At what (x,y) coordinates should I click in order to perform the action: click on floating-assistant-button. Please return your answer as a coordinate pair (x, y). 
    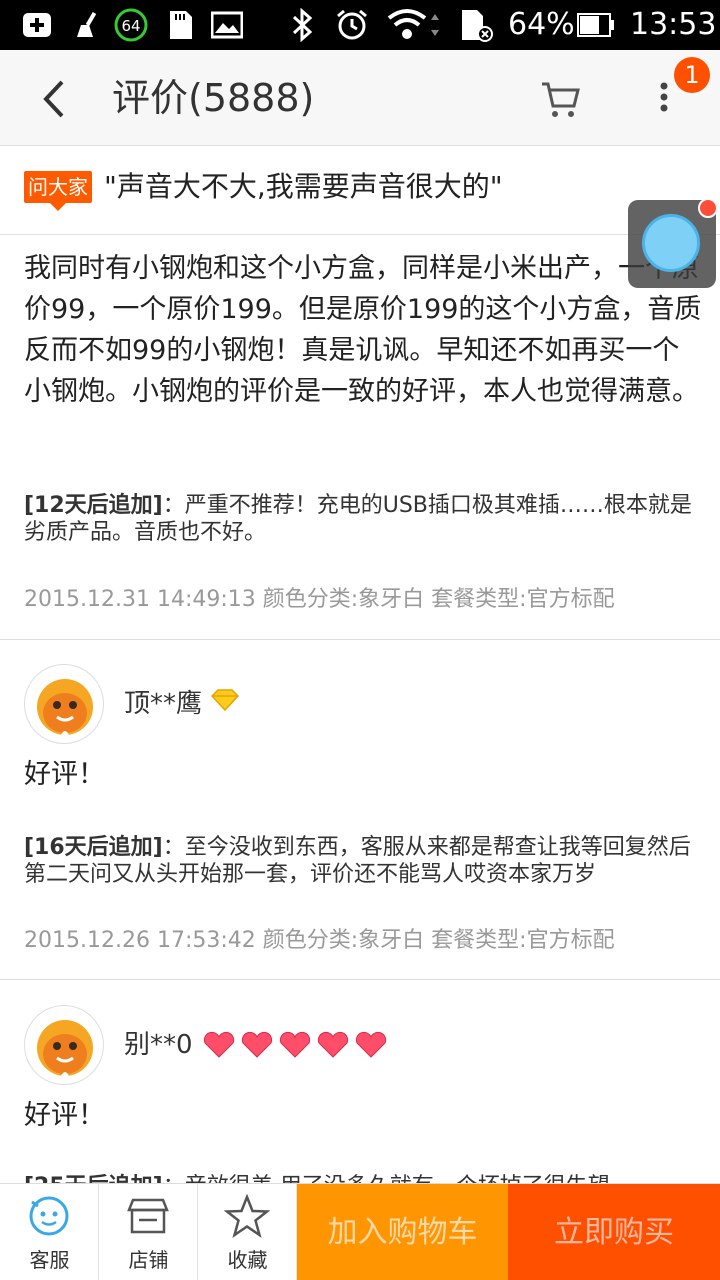
    Looking at the image, I should click on (673, 243).